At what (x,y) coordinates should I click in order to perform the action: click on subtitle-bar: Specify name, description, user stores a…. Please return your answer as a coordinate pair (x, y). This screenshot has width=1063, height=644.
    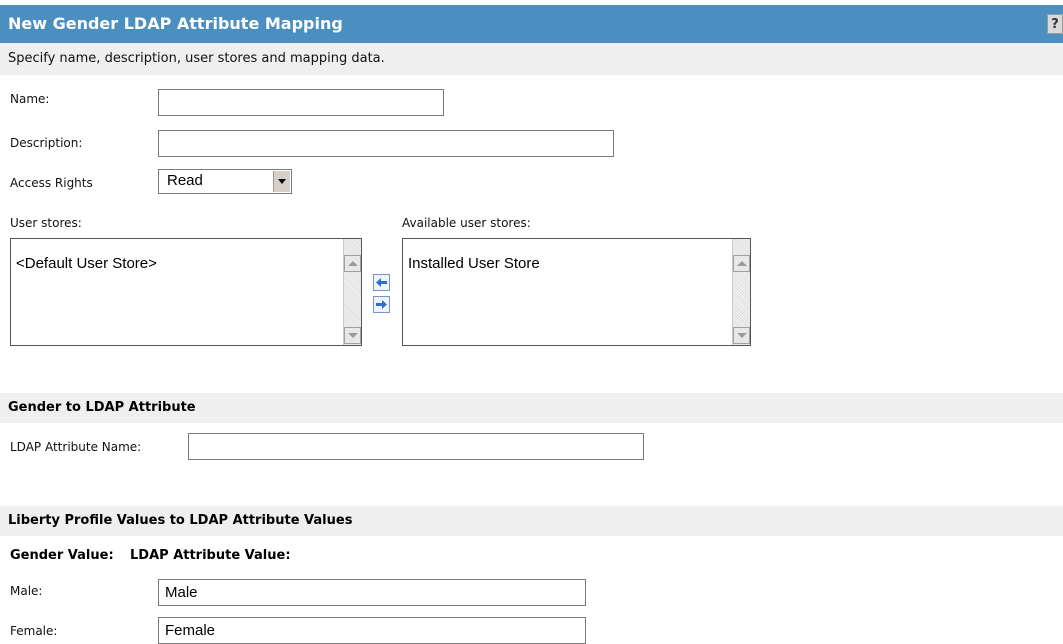
    Looking at the image, I should click on (531, 59).